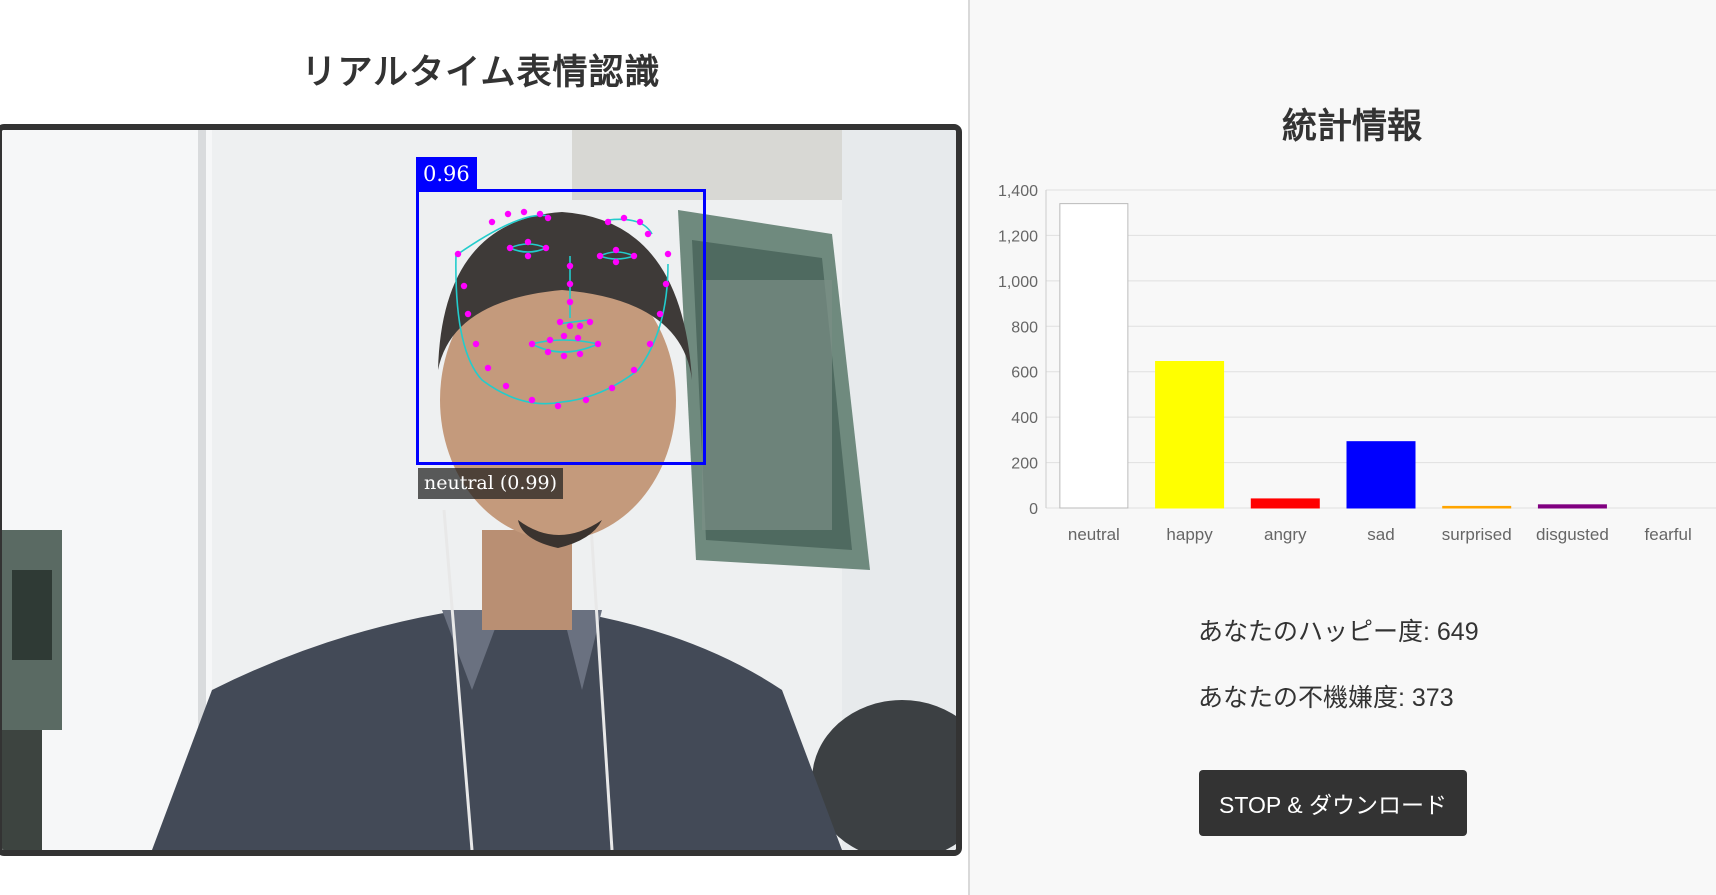 The image size is (1716, 895). I want to click on bar-neutral, so click(1094, 356).